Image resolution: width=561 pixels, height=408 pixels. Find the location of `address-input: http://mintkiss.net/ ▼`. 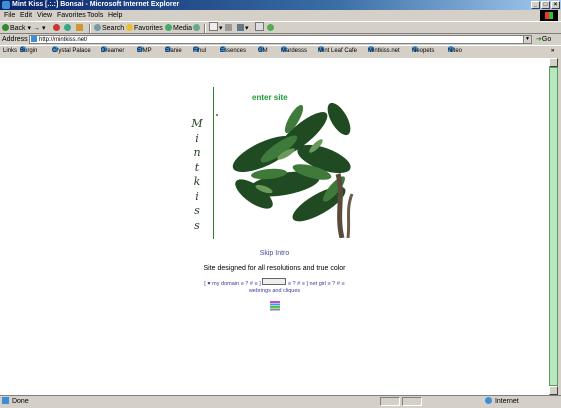

address-input: http://mintkiss.net/ ▼ is located at coordinates (280, 39).